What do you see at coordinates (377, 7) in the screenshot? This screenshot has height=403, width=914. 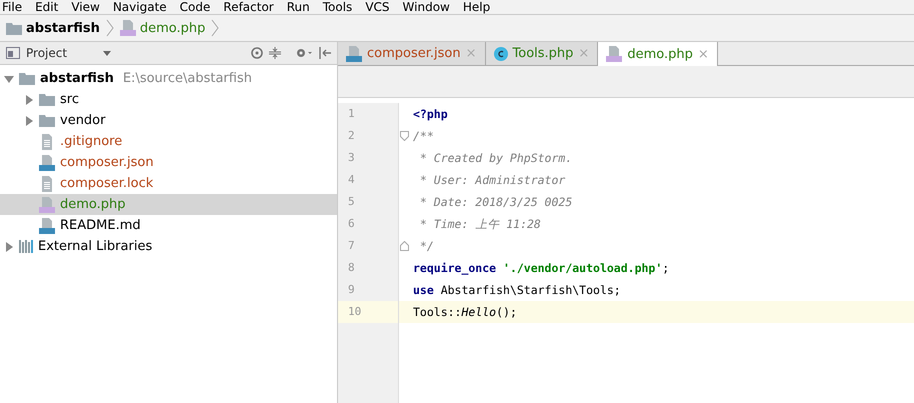 I see `menu-item: VCS` at bounding box center [377, 7].